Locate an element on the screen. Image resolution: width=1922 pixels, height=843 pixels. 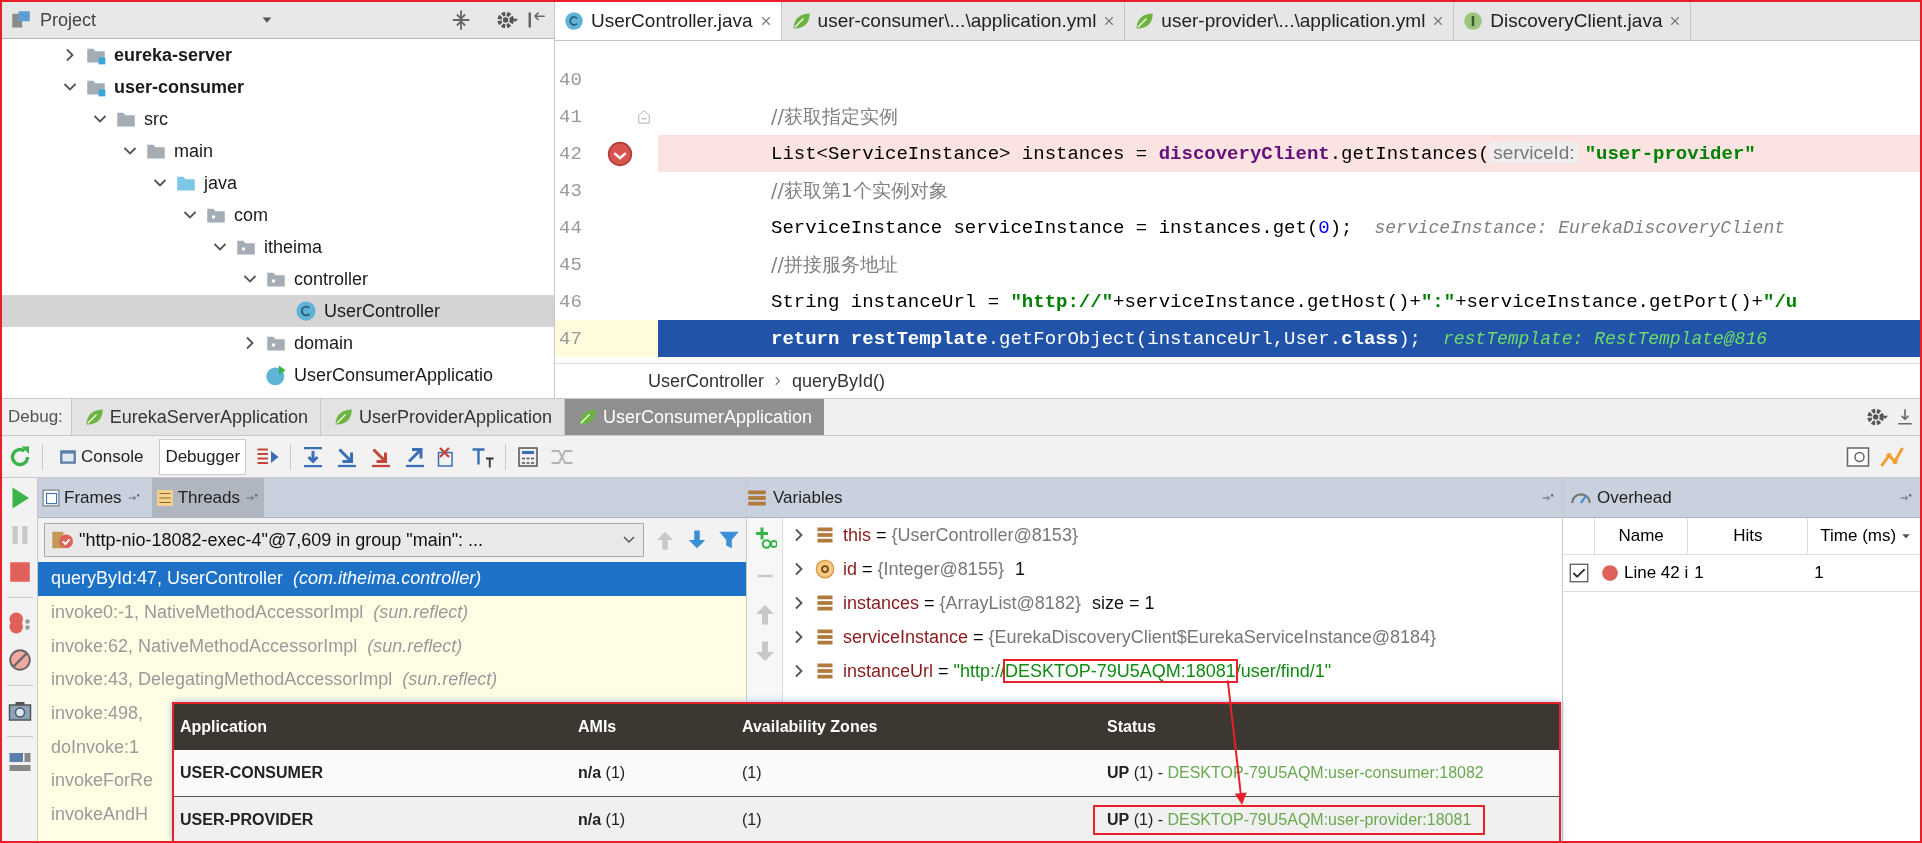
table-cell: n/a (1) is located at coordinates (602, 773).